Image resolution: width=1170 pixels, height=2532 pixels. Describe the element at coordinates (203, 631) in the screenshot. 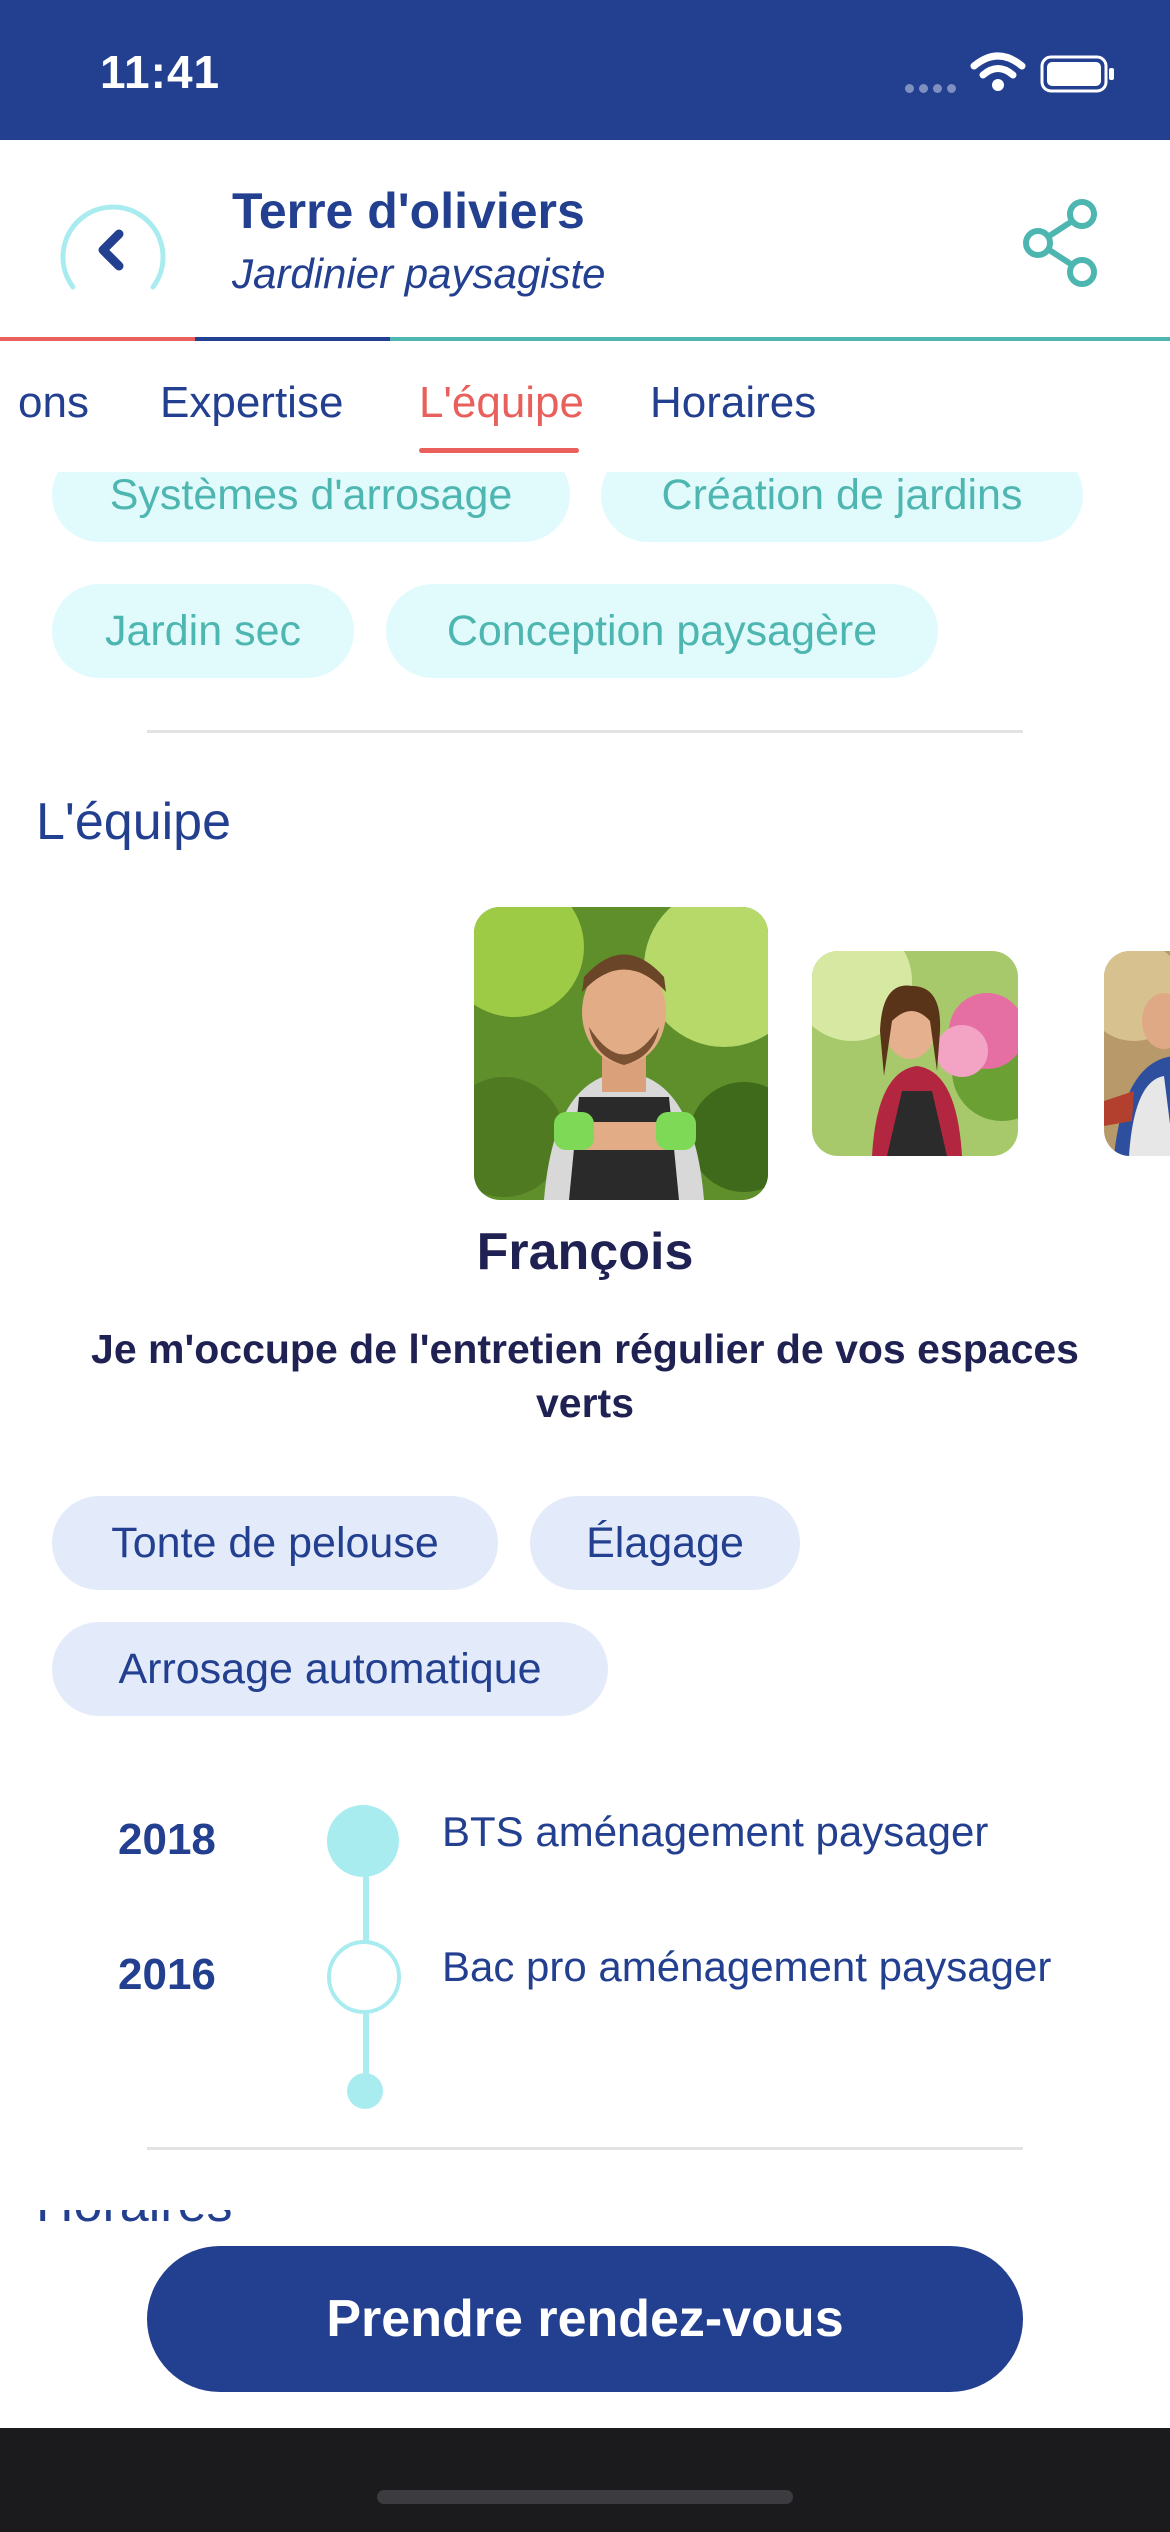

I see `expertise-tag: Jardin sec` at that location.